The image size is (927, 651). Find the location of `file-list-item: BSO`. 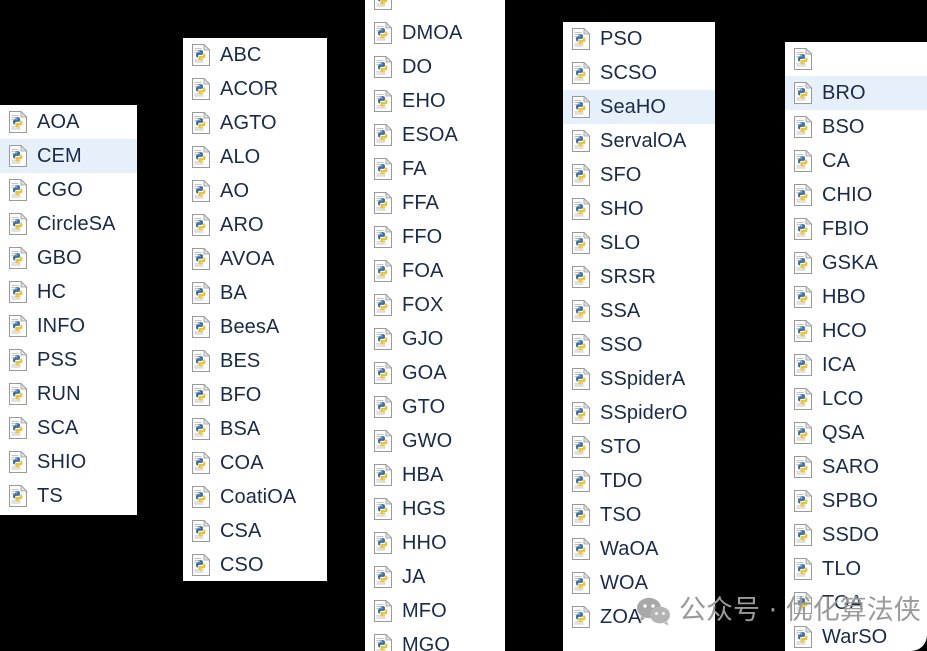

file-list-item: BSO is located at coordinates (856, 127).